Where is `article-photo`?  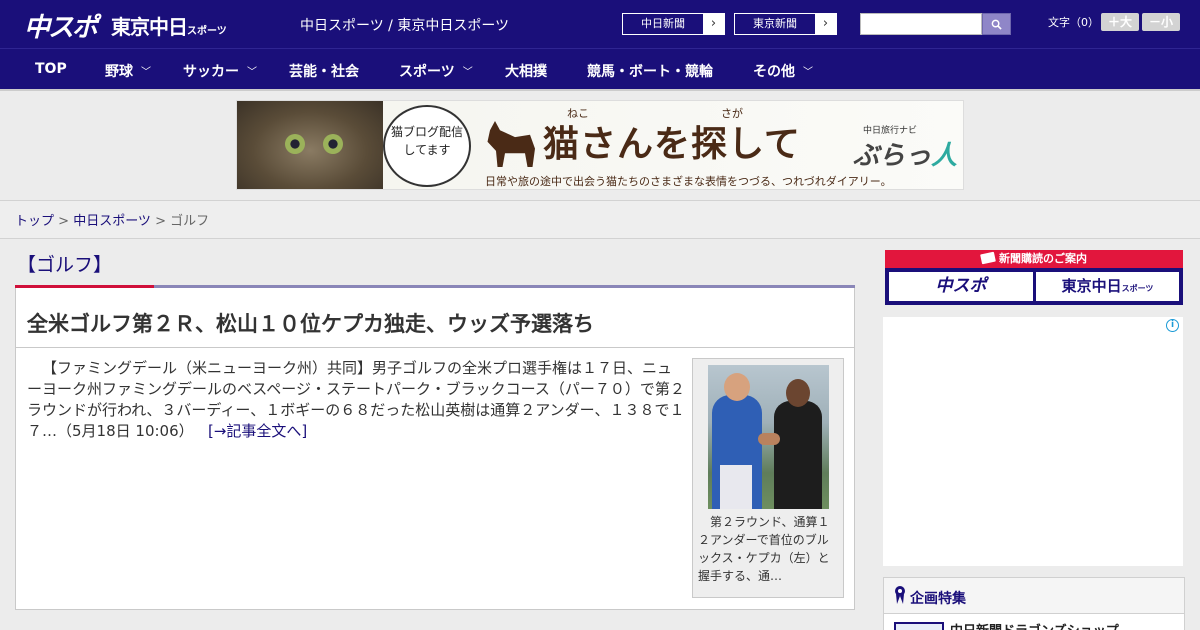
article-photo is located at coordinates (768, 437).